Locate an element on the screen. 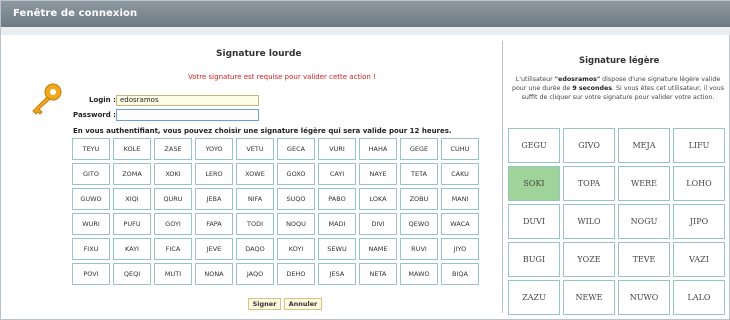 The width and height of the screenshot is (730, 320). light-code-cell: WILO is located at coordinates (589, 221).